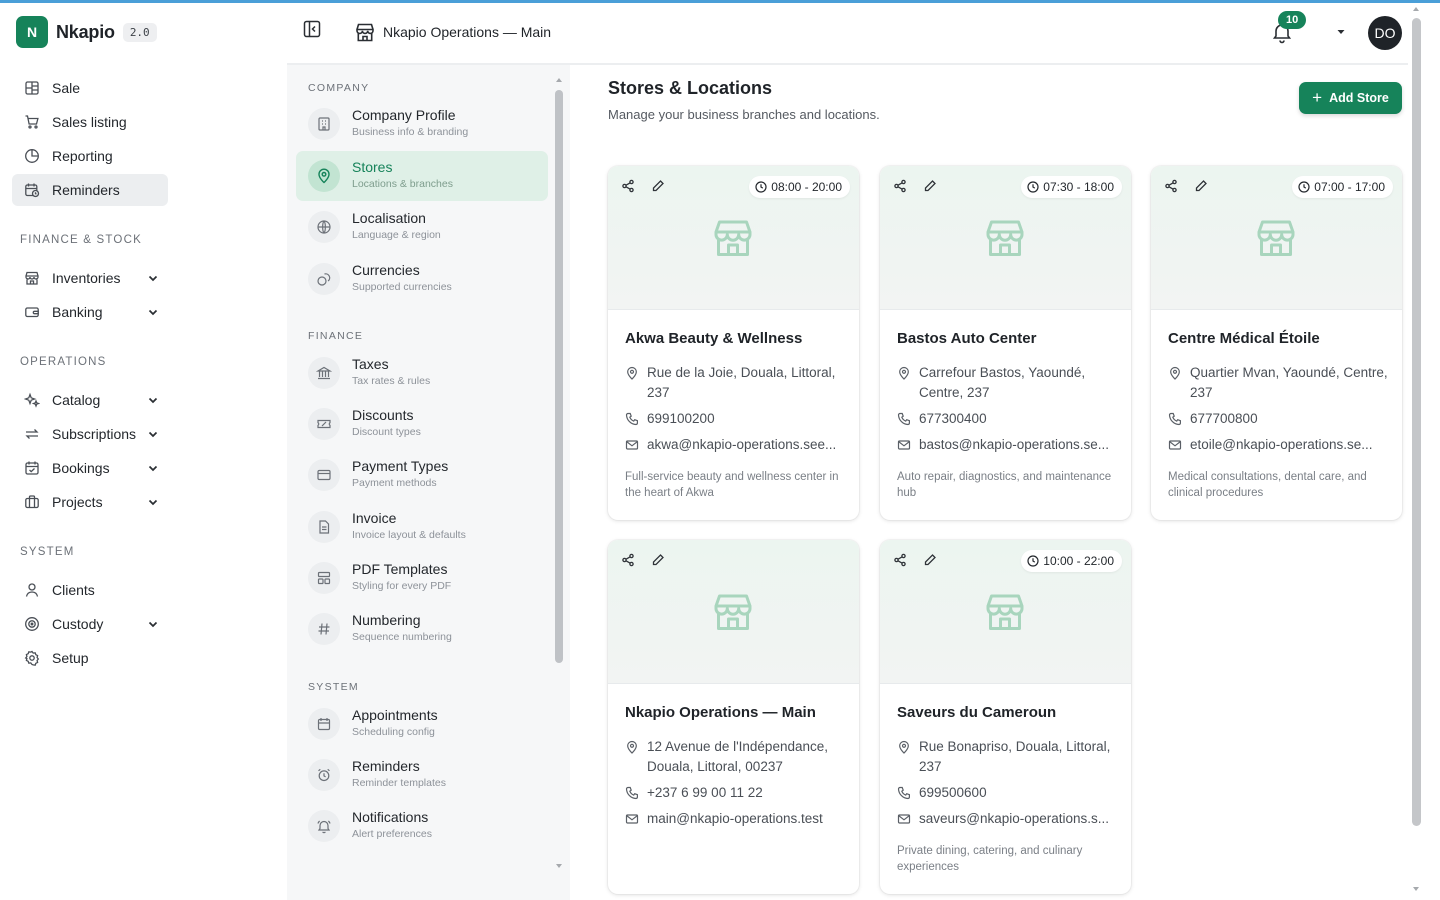 The width and height of the screenshot is (1440, 900). I want to click on settings-item-subtitle: Language & region, so click(396, 235).